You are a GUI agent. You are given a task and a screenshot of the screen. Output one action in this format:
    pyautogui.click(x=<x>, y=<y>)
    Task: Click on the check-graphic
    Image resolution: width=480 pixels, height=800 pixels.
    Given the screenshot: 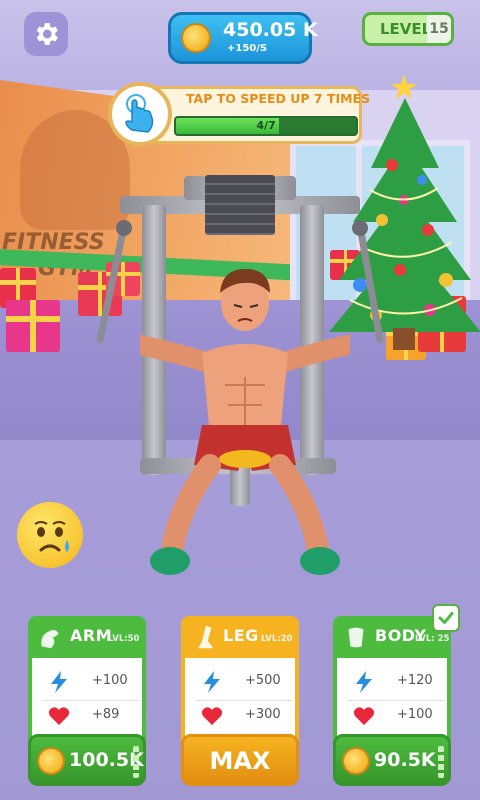 What is the action you would take?
    pyautogui.click(x=446, y=618)
    